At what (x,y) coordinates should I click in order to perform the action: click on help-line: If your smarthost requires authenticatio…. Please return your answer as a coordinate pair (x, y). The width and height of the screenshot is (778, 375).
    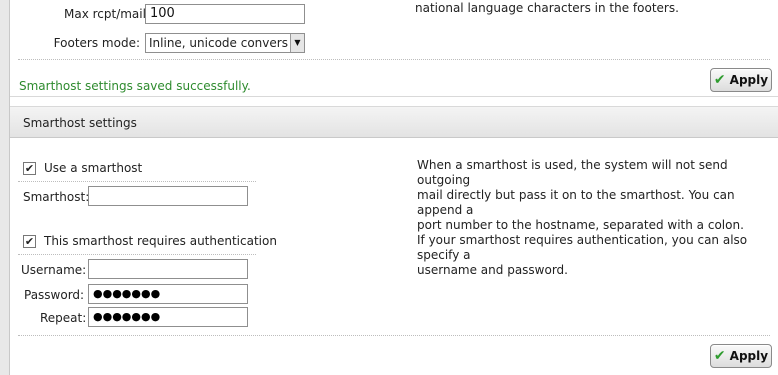
    Looking at the image, I should click on (582, 247).